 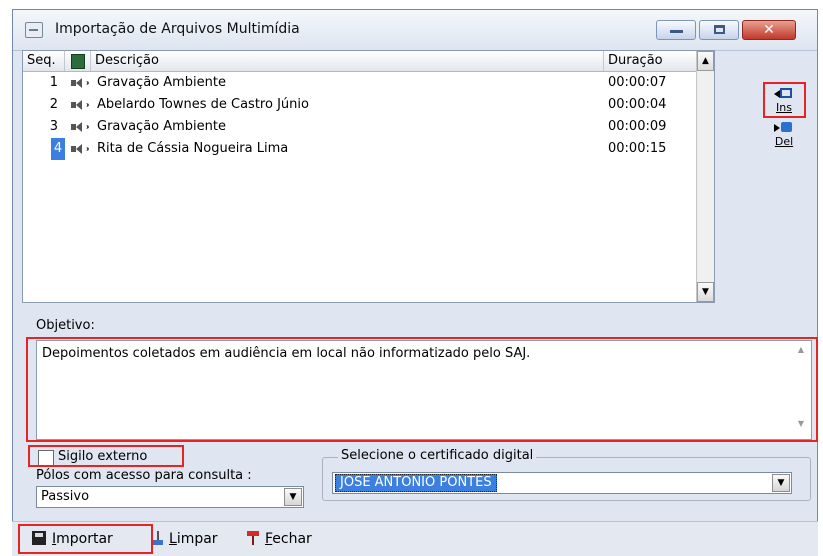 I want to click on title-bar: Importação de Arquivos Multimídia ✕, so click(x=415, y=30).